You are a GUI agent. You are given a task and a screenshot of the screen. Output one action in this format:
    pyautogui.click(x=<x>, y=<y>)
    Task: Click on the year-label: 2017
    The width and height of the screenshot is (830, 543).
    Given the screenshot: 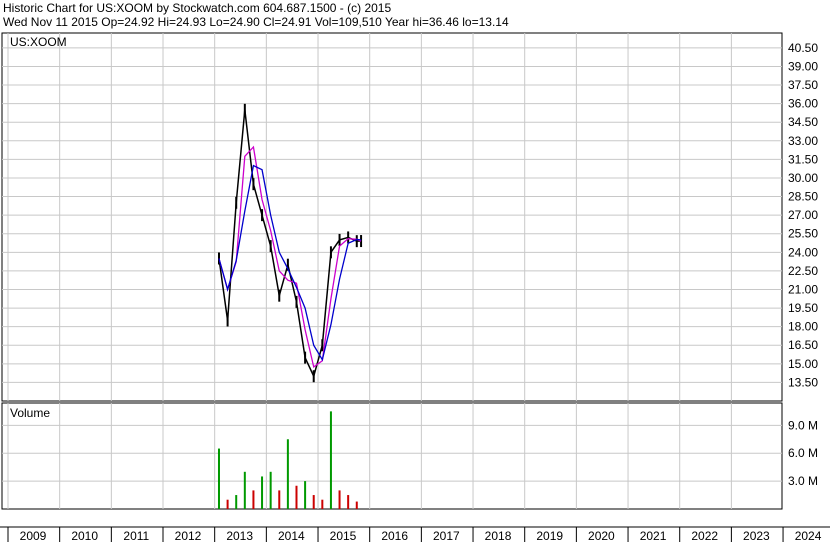 What is the action you would take?
    pyautogui.click(x=446, y=536)
    